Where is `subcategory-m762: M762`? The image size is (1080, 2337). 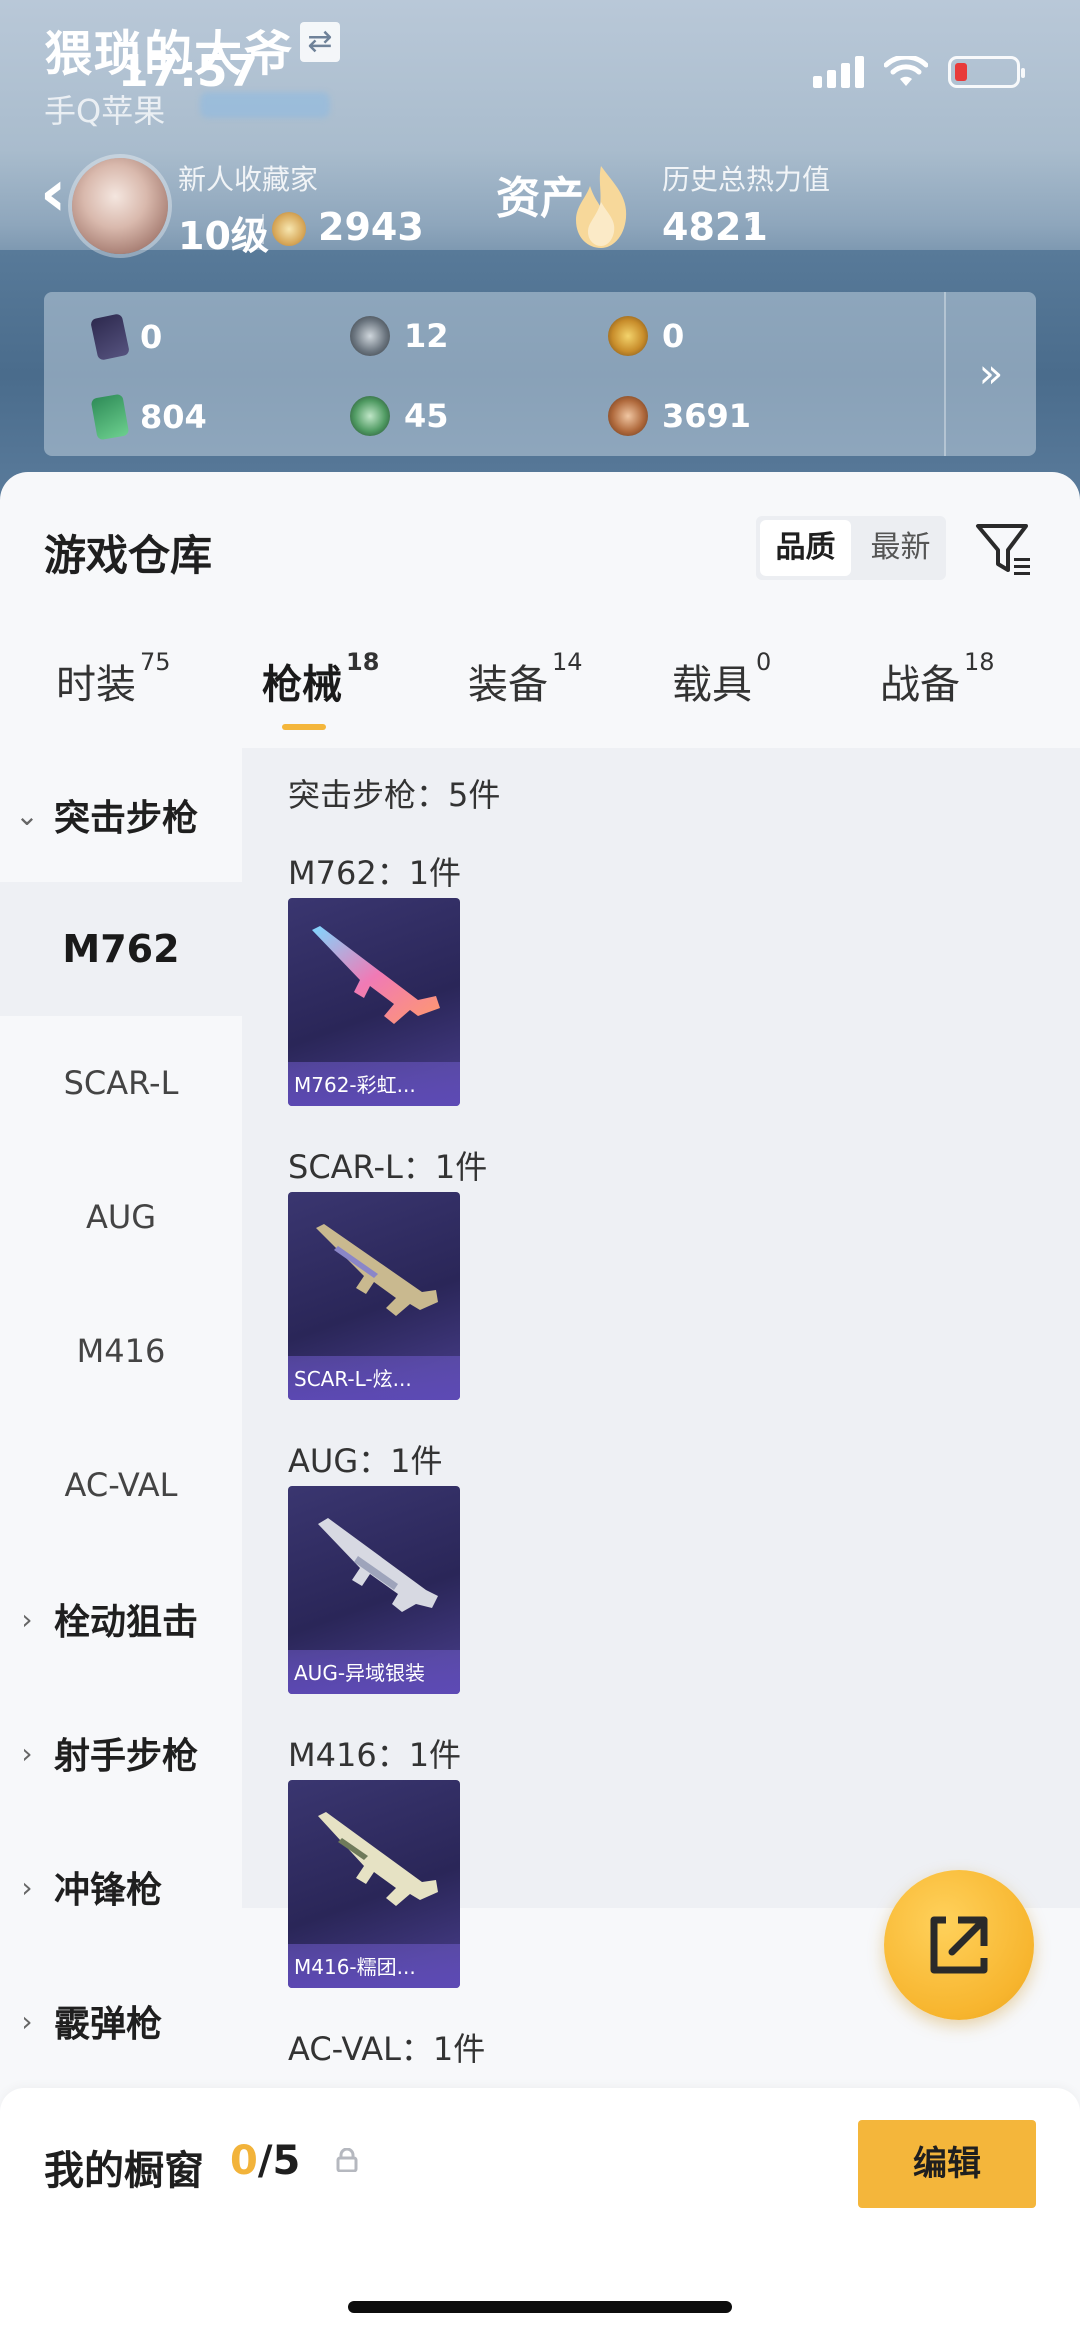 subcategory-m762: M762 is located at coordinates (121, 949).